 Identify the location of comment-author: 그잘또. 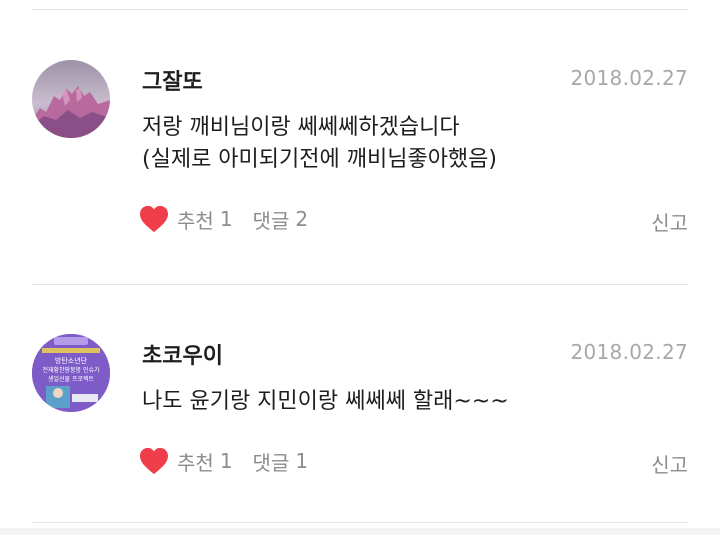
(172, 80).